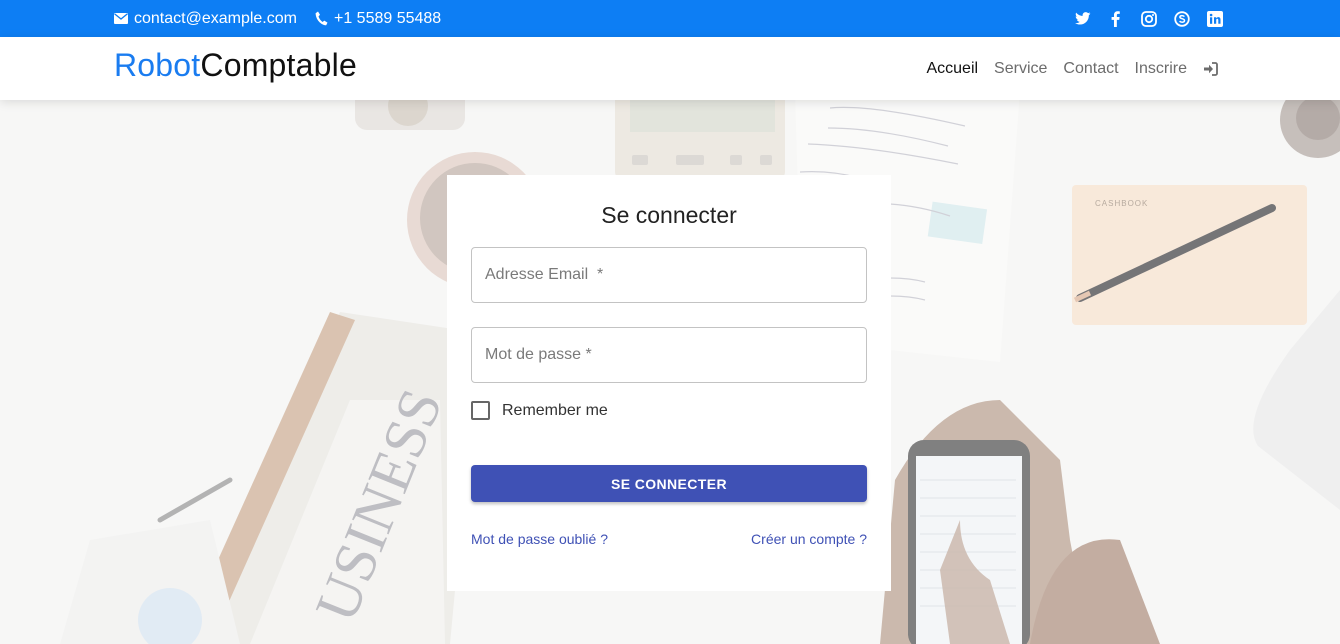 The image size is (1340, 644). Describe the element at coordinates (1148, 18) in the screenshot. I see `instagram-icon` at that location.